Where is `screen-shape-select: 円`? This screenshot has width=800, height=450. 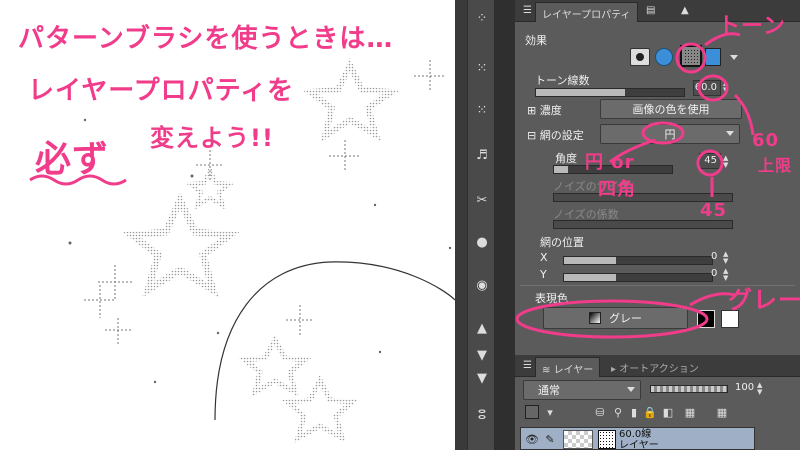 screen-shape-select: 円 is located at coordinates (670, 134).